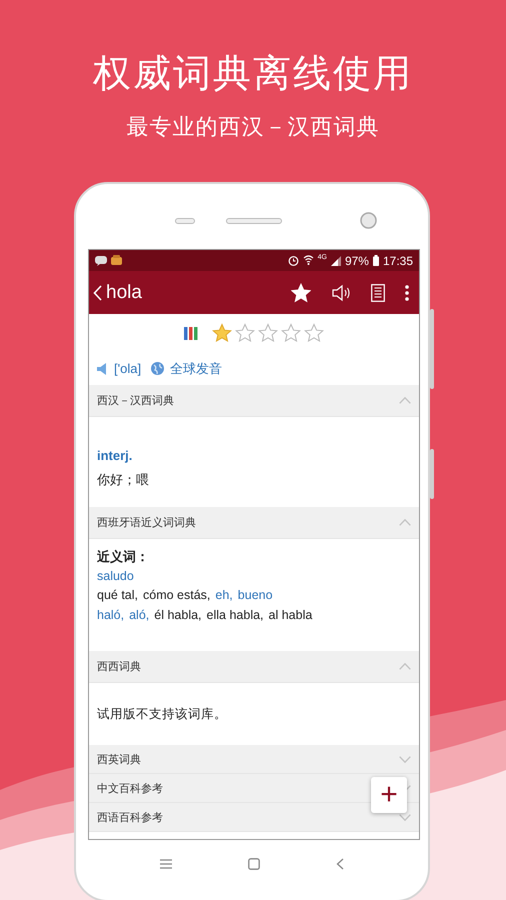 This screenshot has width=506, height=900. Describe the element at coordinates (235, 615) in the screenshot. I see `synonym-word: ella habla,` at that location.